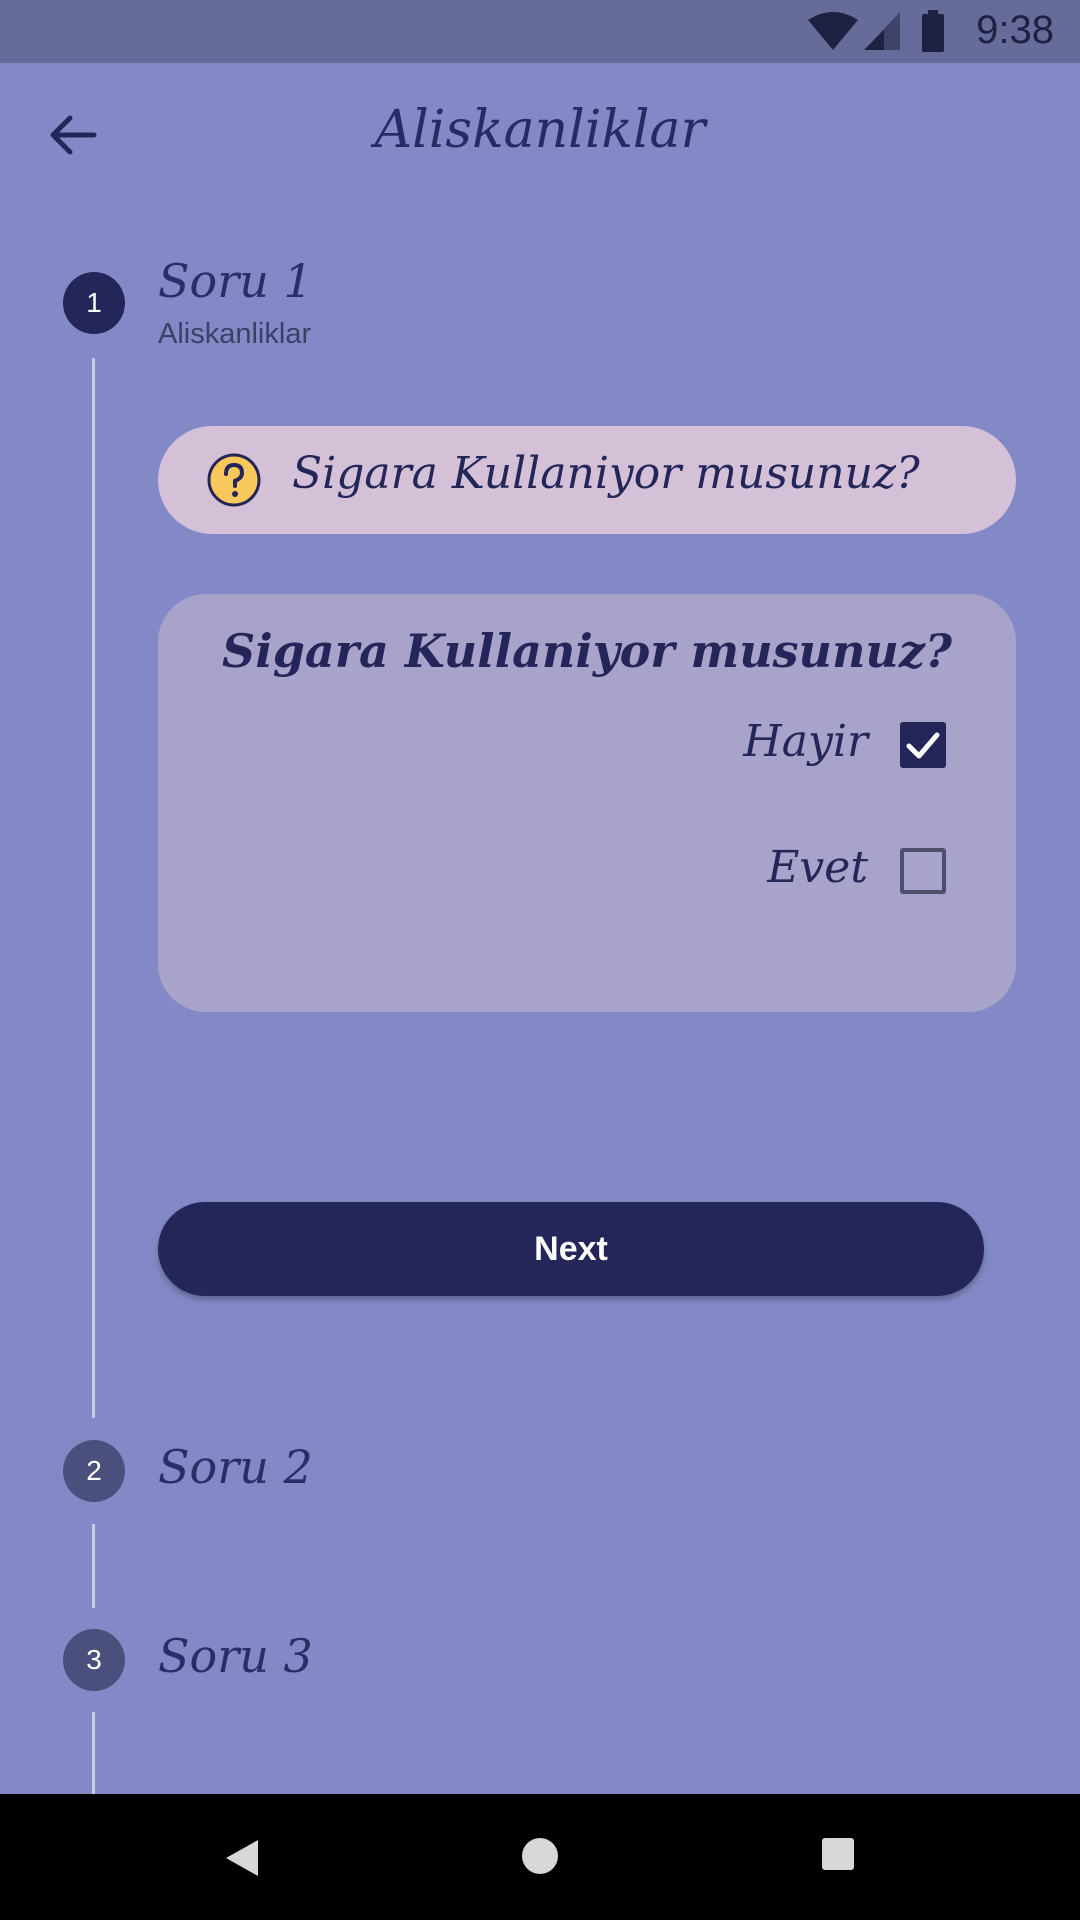 This screenshot has height=1920, width=1080. I want to click on option-evet: Evet, so click(796, 870).